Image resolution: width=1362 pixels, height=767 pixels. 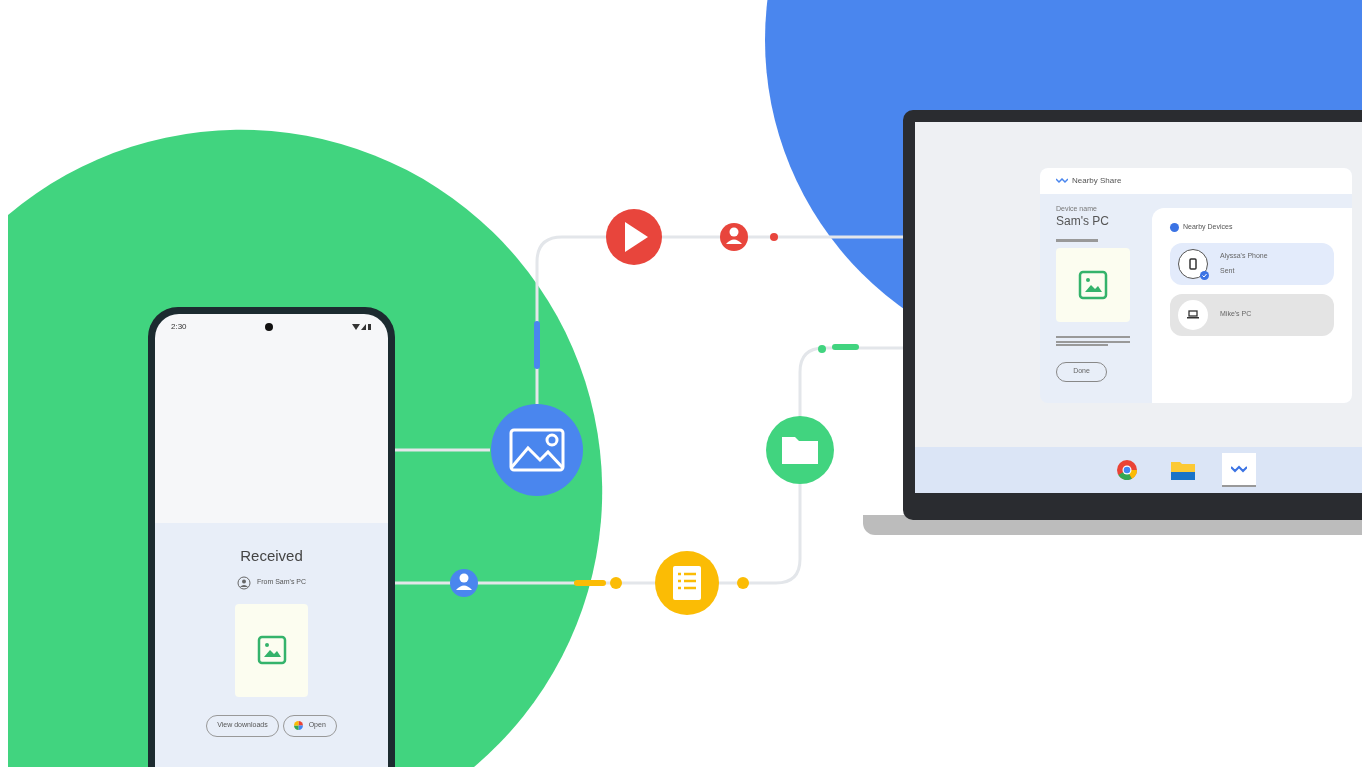 I want to click on dialog-title: Nearby Share, so click(x=1097, y=181).